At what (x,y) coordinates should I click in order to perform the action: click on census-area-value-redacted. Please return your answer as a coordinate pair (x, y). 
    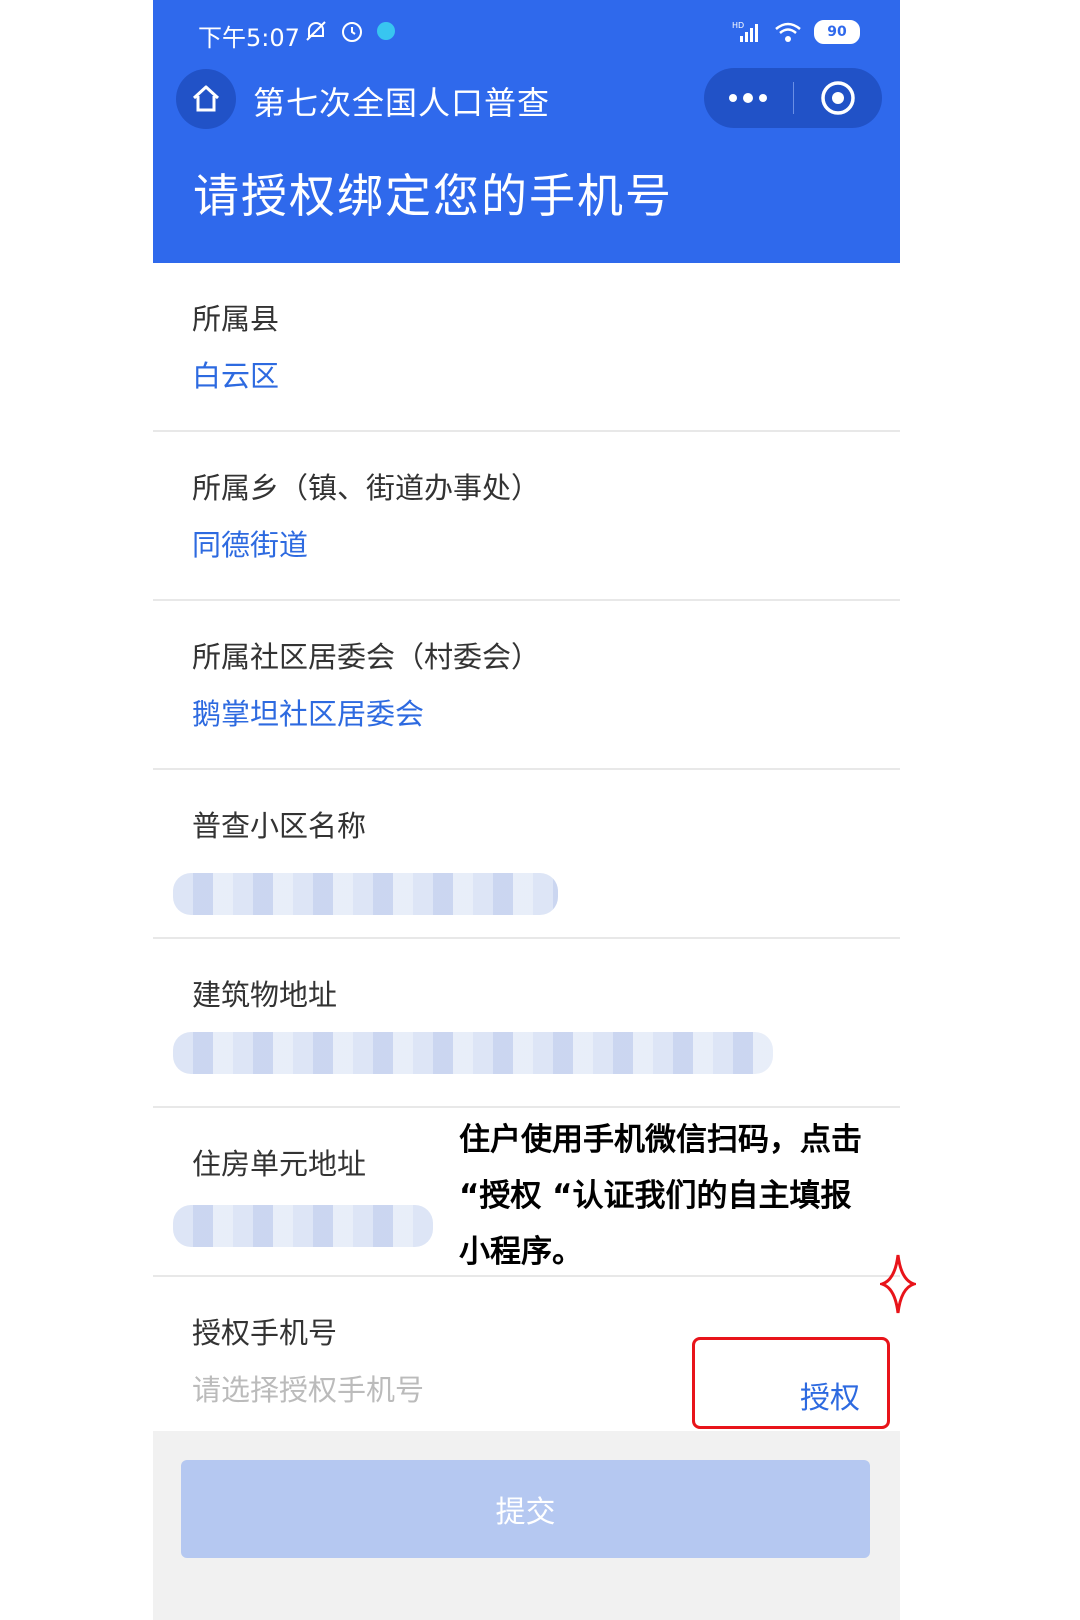
    Looking at the image, I should click on (365, 894).